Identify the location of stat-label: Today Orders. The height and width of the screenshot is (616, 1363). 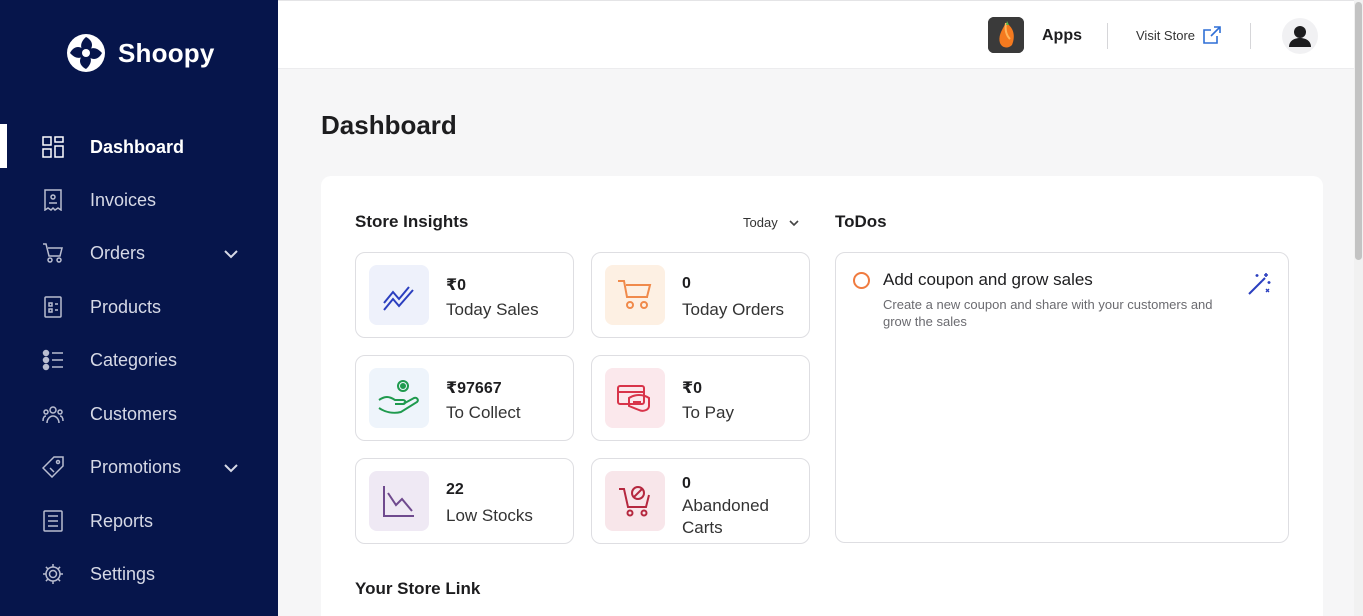
(733, 309).